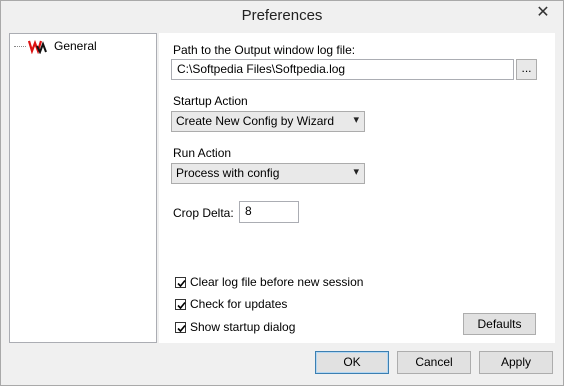 Image resolution: width=564 pixels, height=386 pixels. What do you see at coordinates (38, 46) in the screenshot?
I see `app-logo-icon` at bounding box center [38, 46].